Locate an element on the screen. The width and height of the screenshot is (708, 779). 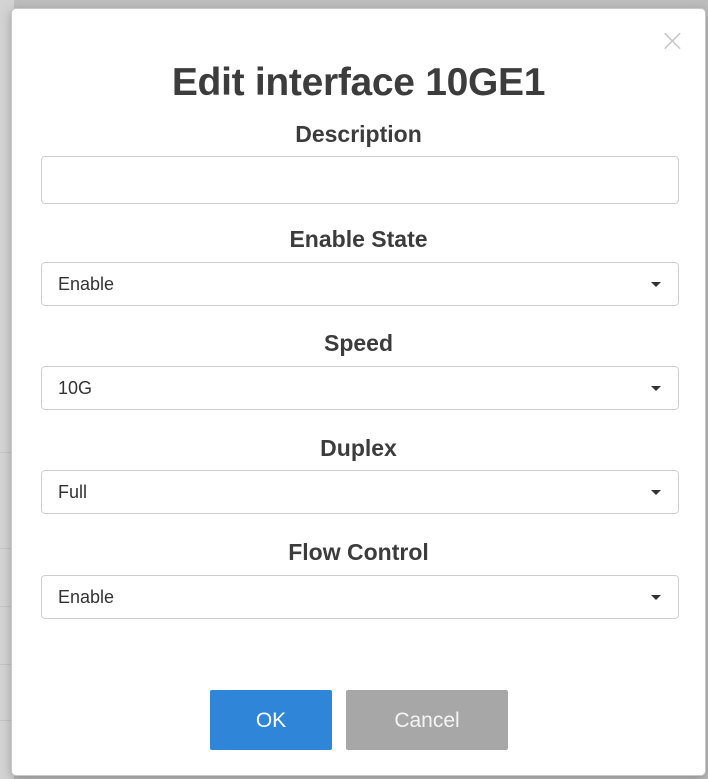
flow-control-value: Enable is located at coordinates (86, 597).